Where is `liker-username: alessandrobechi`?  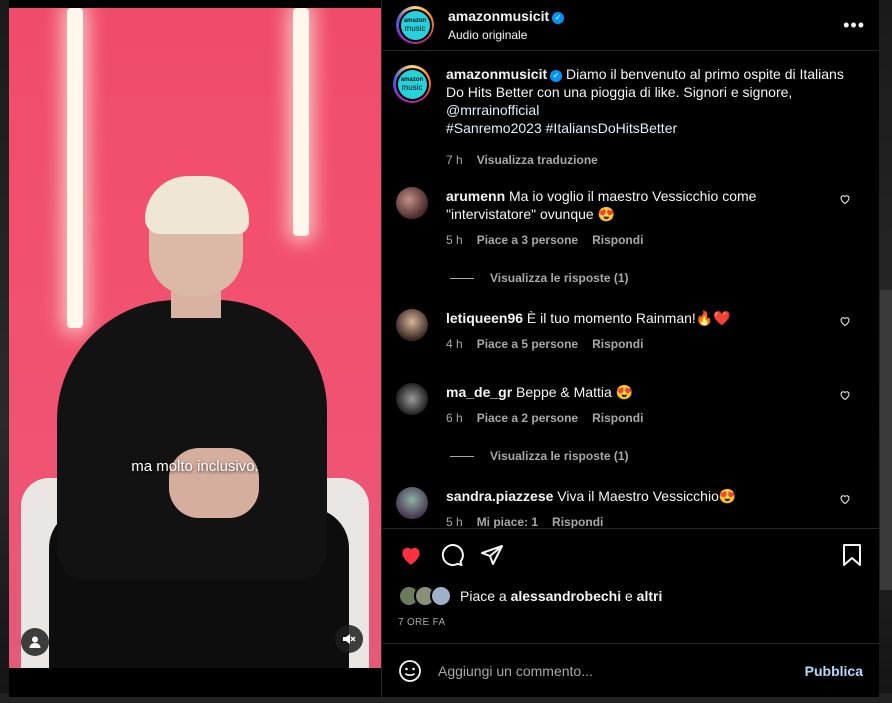 liker-username: alessandrobechi is located at coordinates (566, 596).